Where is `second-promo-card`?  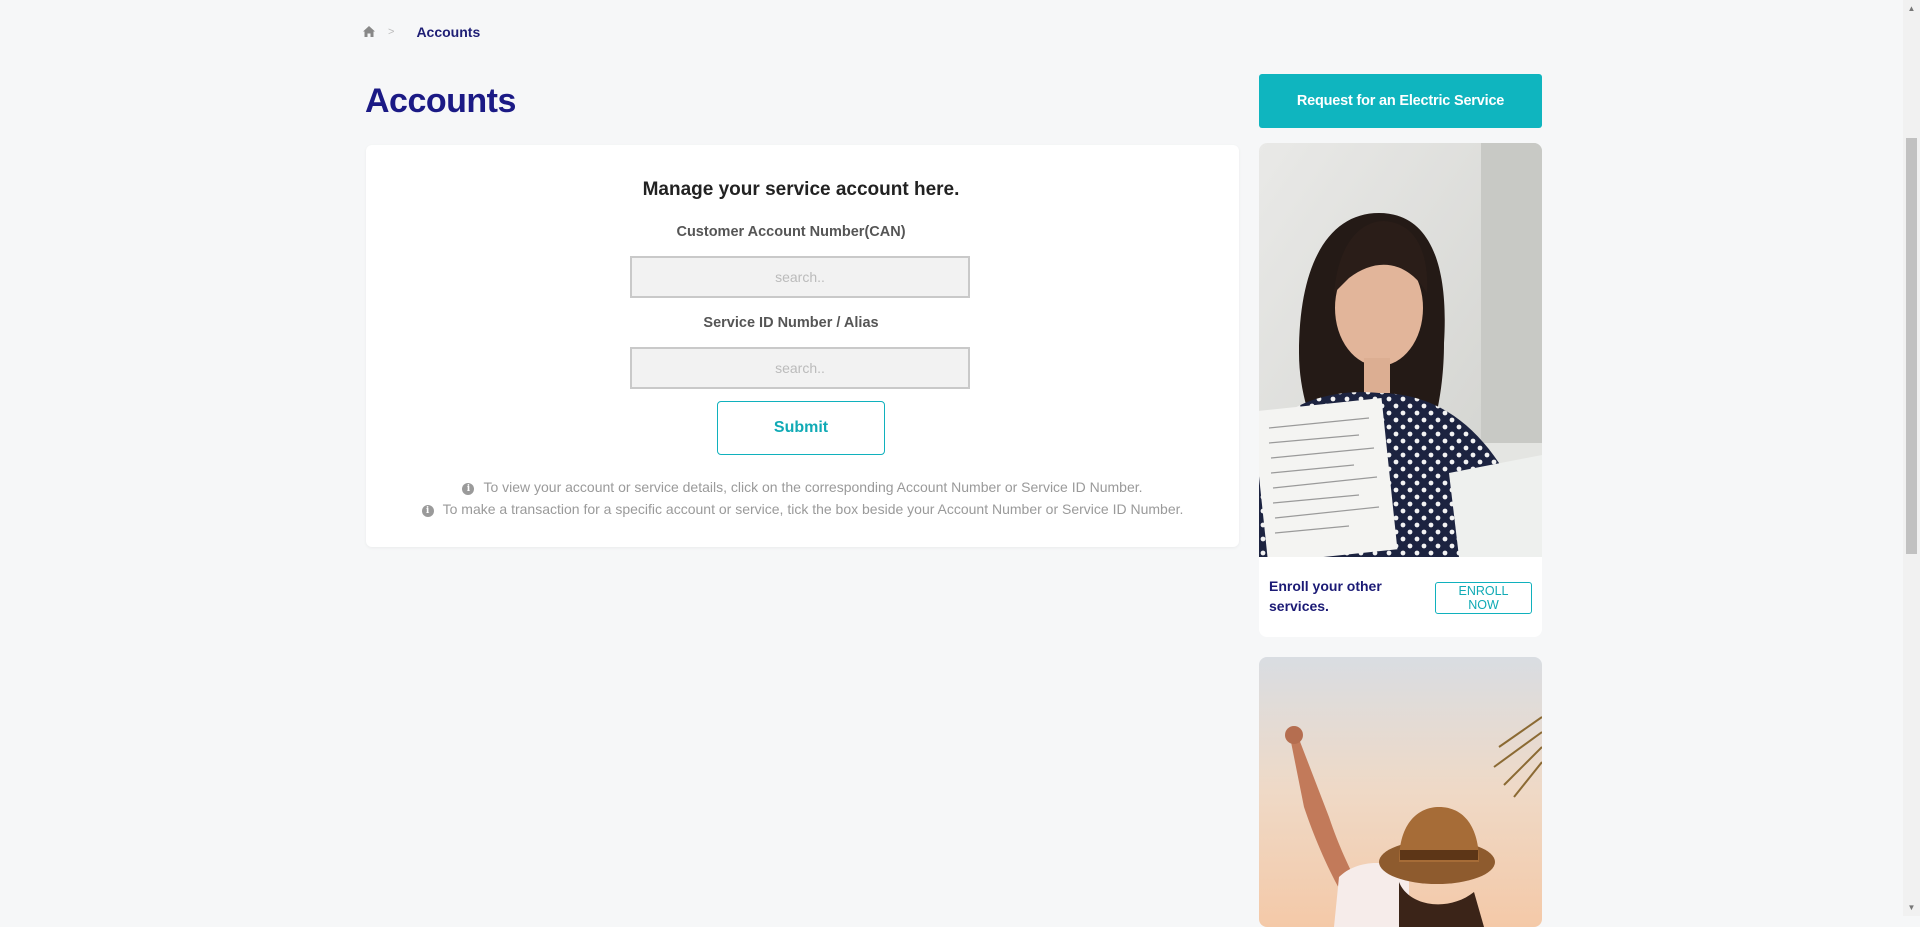
second-promo-card is located at coordinates (1400, 792).